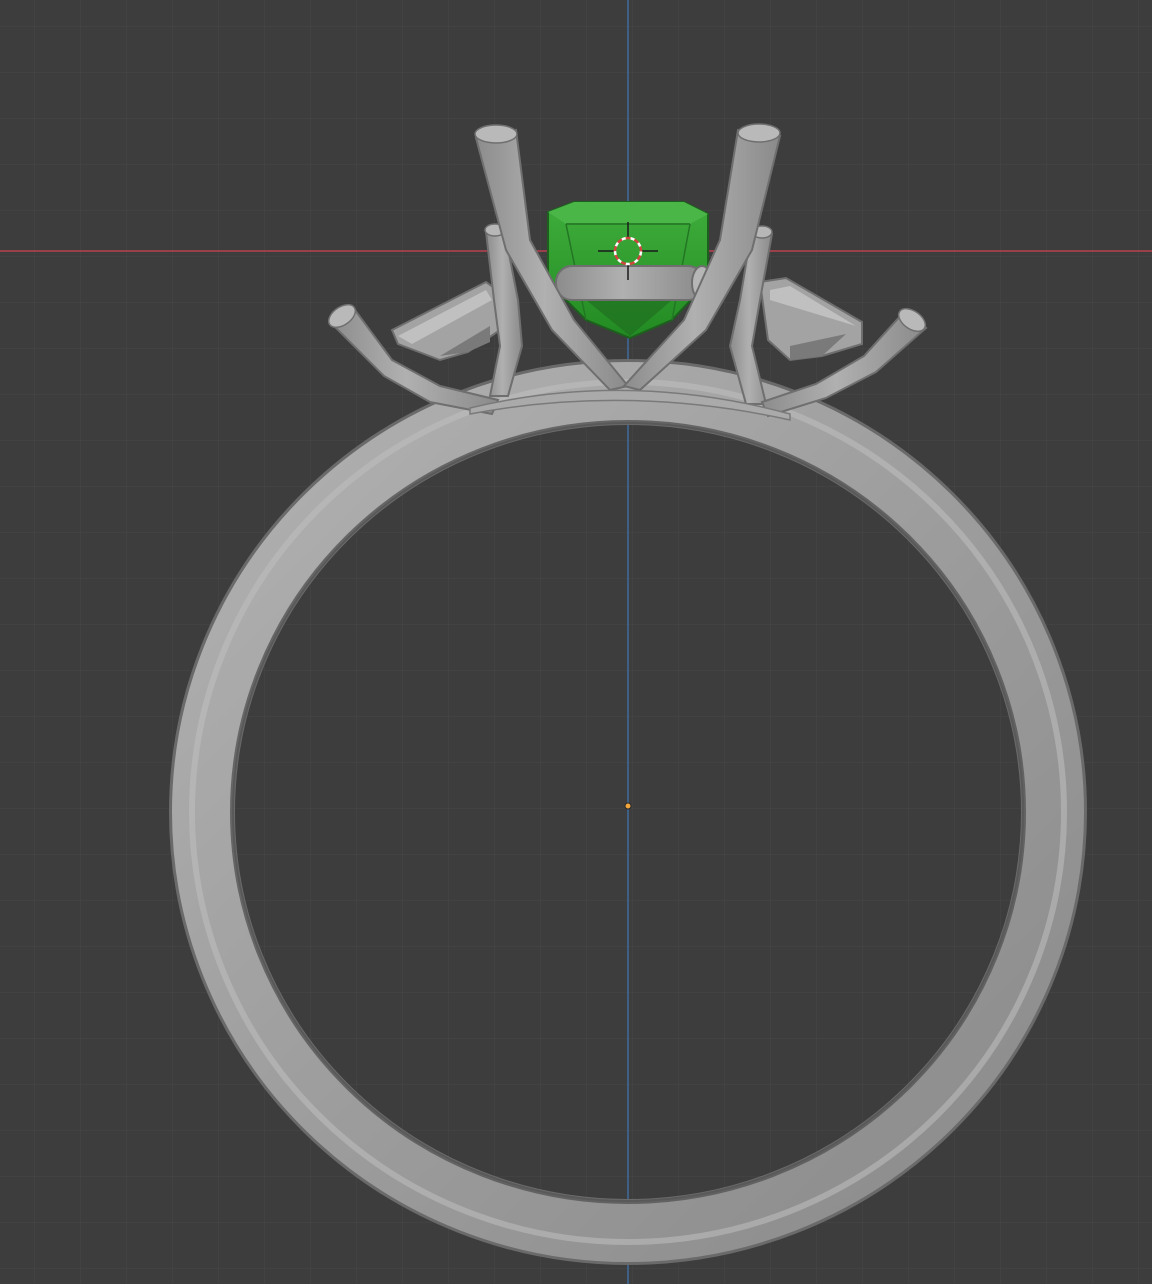 The image size is (1152, 1284). Describe the element at coordinates (634, 283) in the screenshot. I see `gem-setting-bar` at that location.